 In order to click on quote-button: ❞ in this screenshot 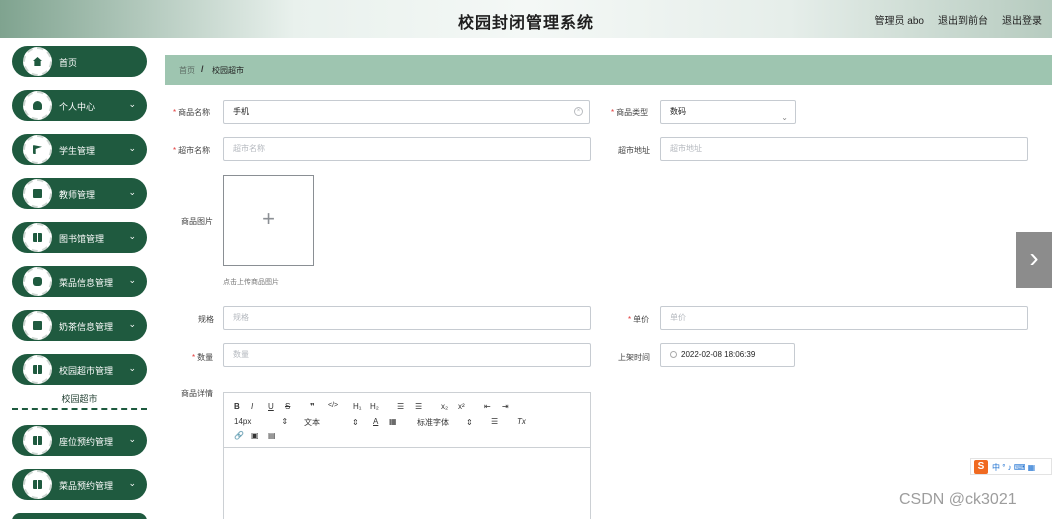, I will do `click(312, 406)`.